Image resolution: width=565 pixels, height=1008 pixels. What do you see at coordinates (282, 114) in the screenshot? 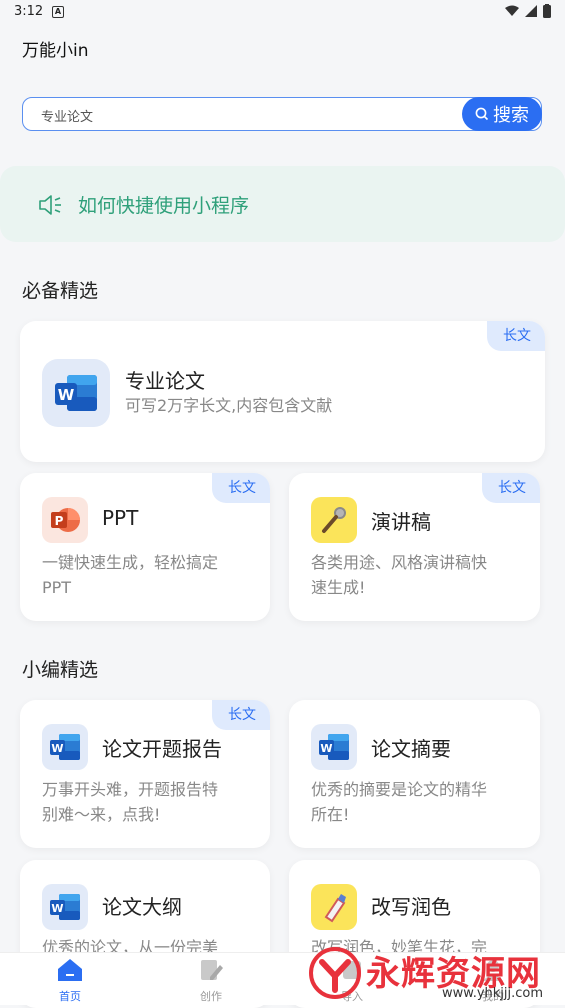
I see `search-bar: 专业论文 搜索` at bounding box center [282, 114].